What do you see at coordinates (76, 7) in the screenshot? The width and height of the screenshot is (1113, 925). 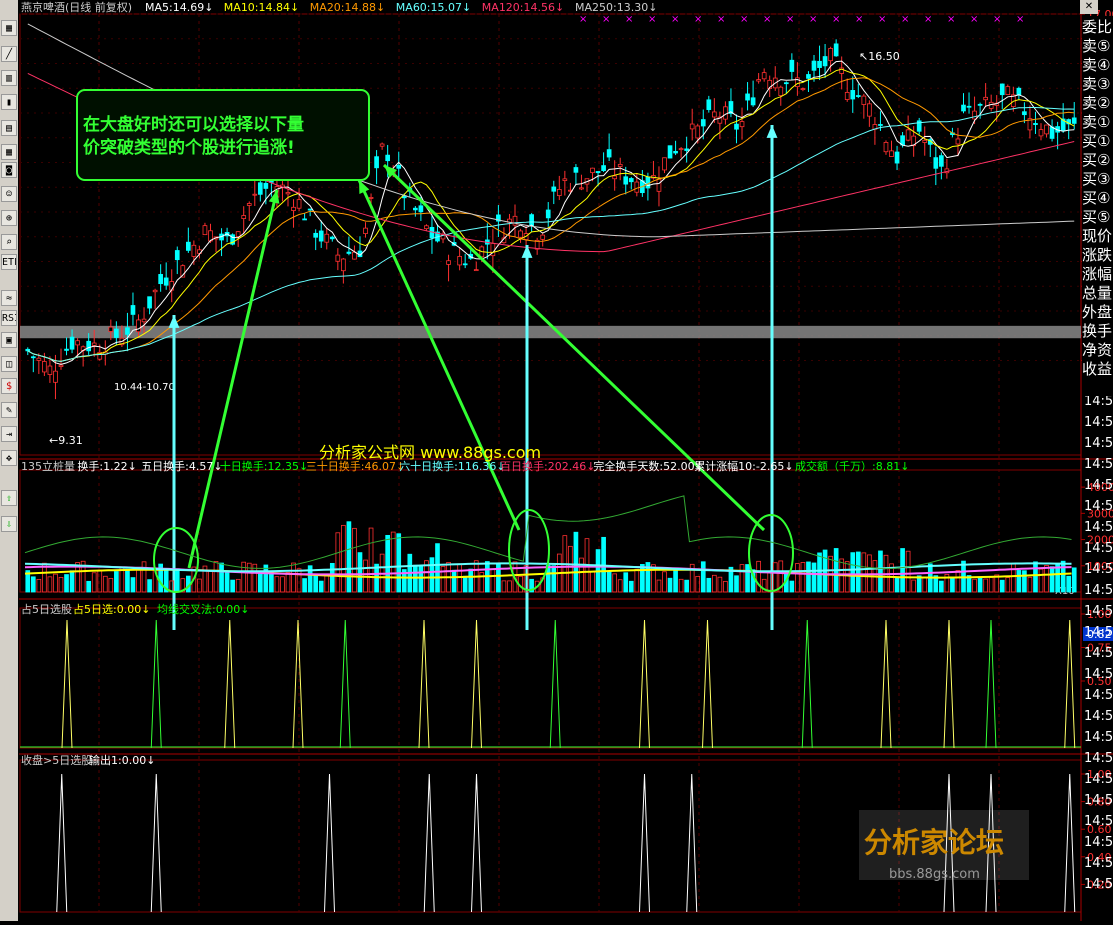 I see `stock-title: 燕京啤酒(日线 前复权)` at bounding box center [76, 7].